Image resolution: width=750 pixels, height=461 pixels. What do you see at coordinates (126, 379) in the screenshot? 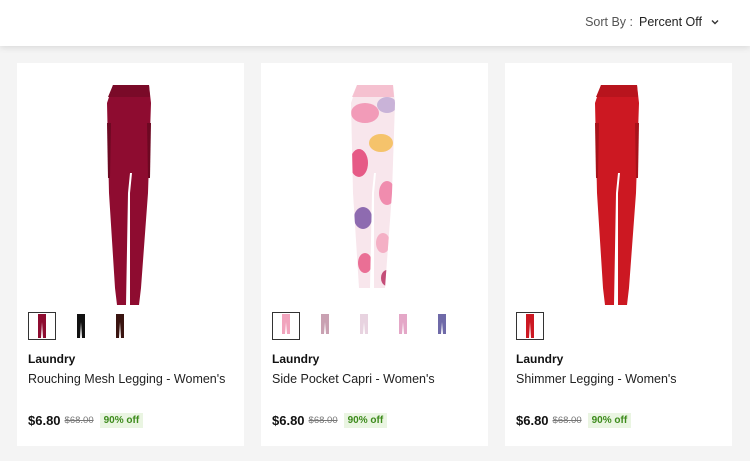
I see `product-name: Rouching Mesh Legging - Women's` at bounding box center [126, 379].